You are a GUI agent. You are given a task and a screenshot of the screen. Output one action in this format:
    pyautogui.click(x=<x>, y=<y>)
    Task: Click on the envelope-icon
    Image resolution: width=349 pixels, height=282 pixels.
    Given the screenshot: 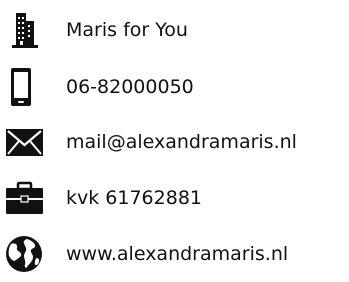 What is the action you would take?
    pyautogui.click(x=25, y=142)
    